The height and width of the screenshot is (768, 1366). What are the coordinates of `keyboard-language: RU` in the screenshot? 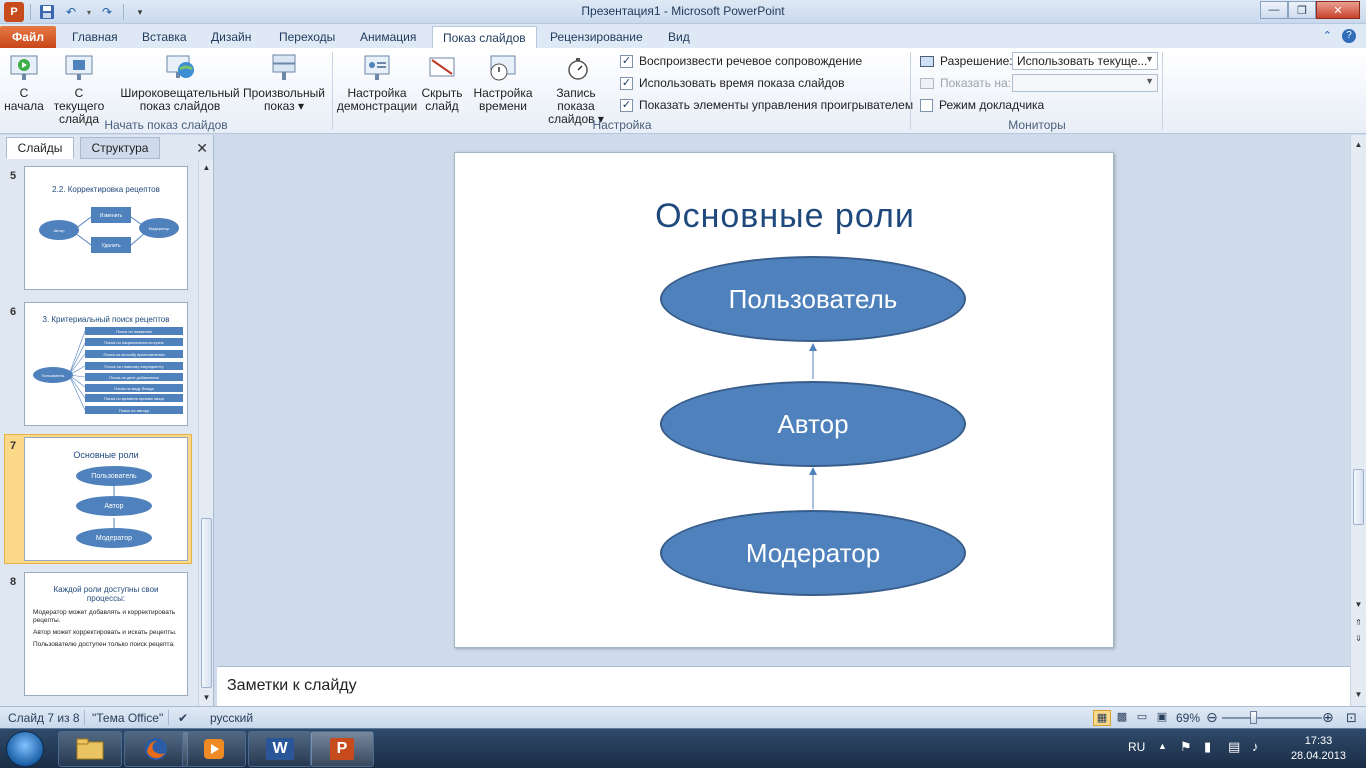 It's located at (1136, 747).